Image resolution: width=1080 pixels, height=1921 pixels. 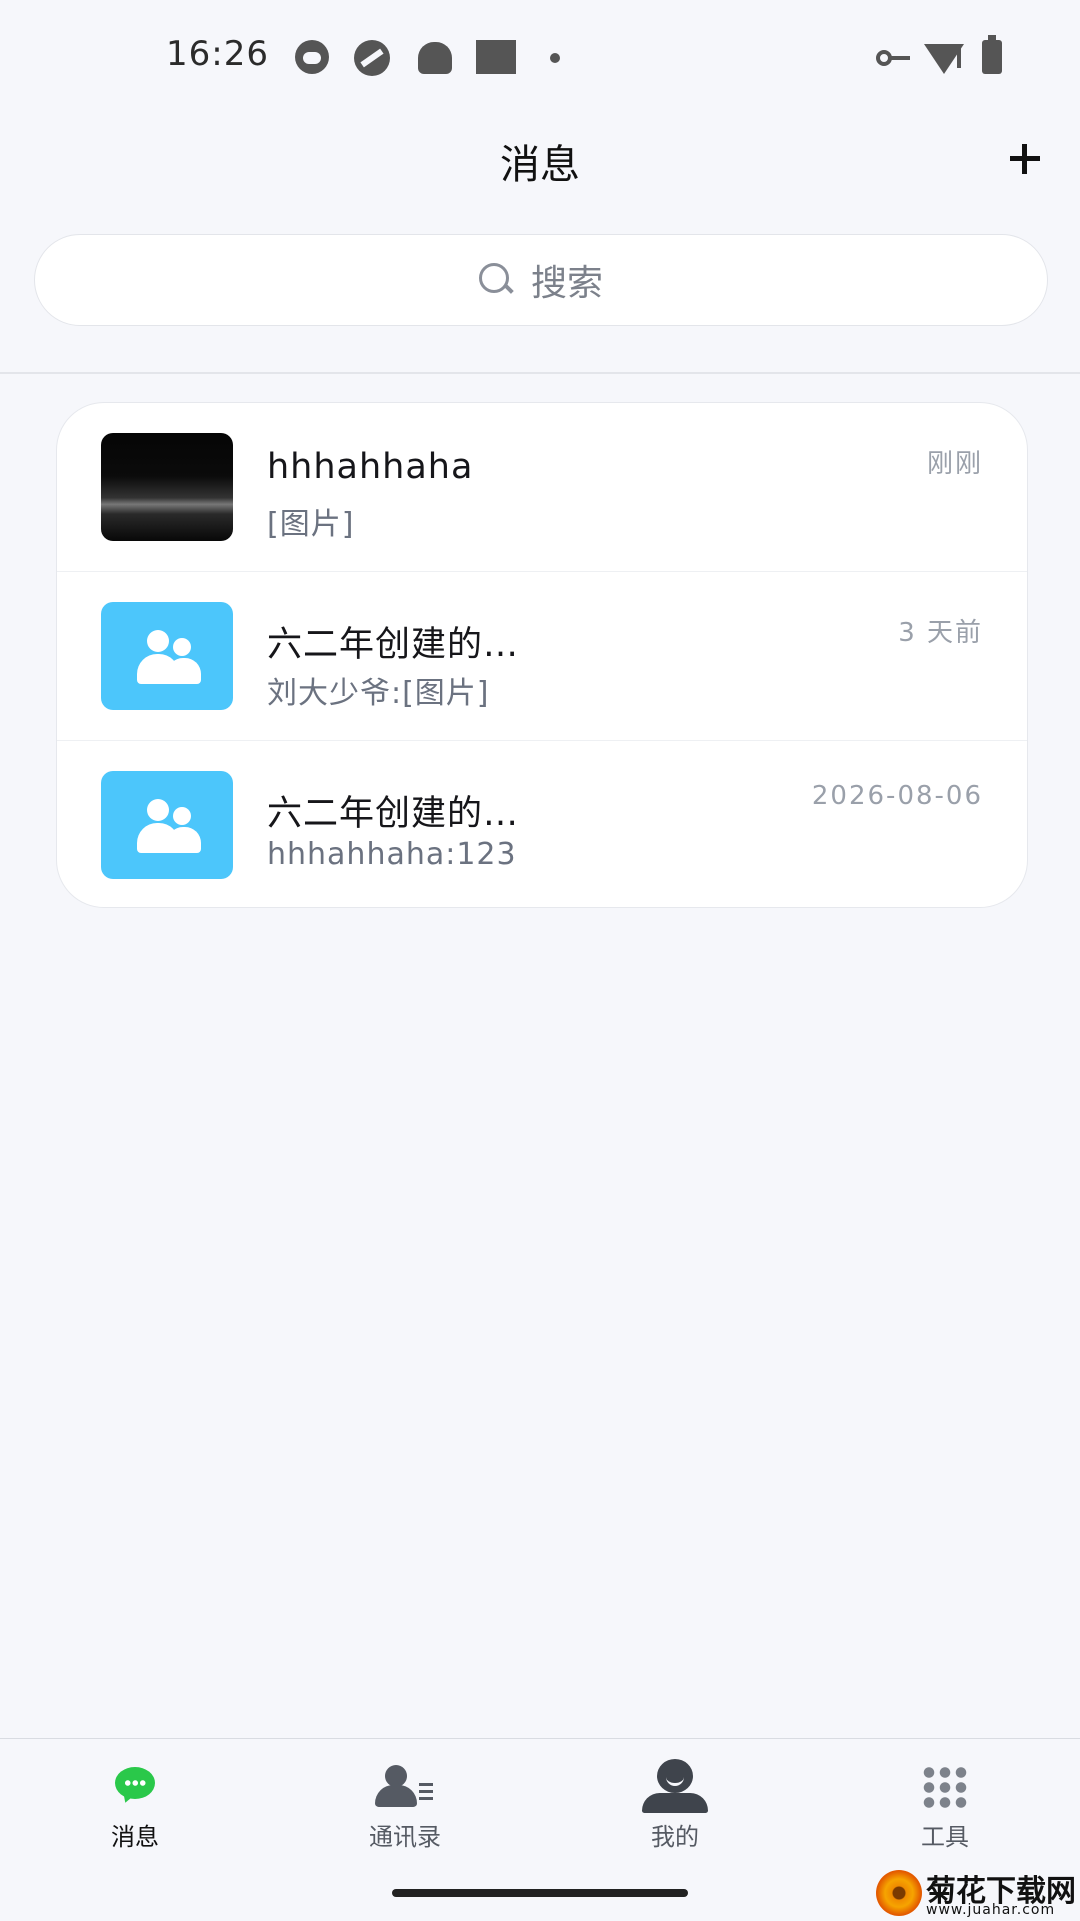 I want to click on conversation-preview: hhhahhaha:123, so click(x=392, y=854).